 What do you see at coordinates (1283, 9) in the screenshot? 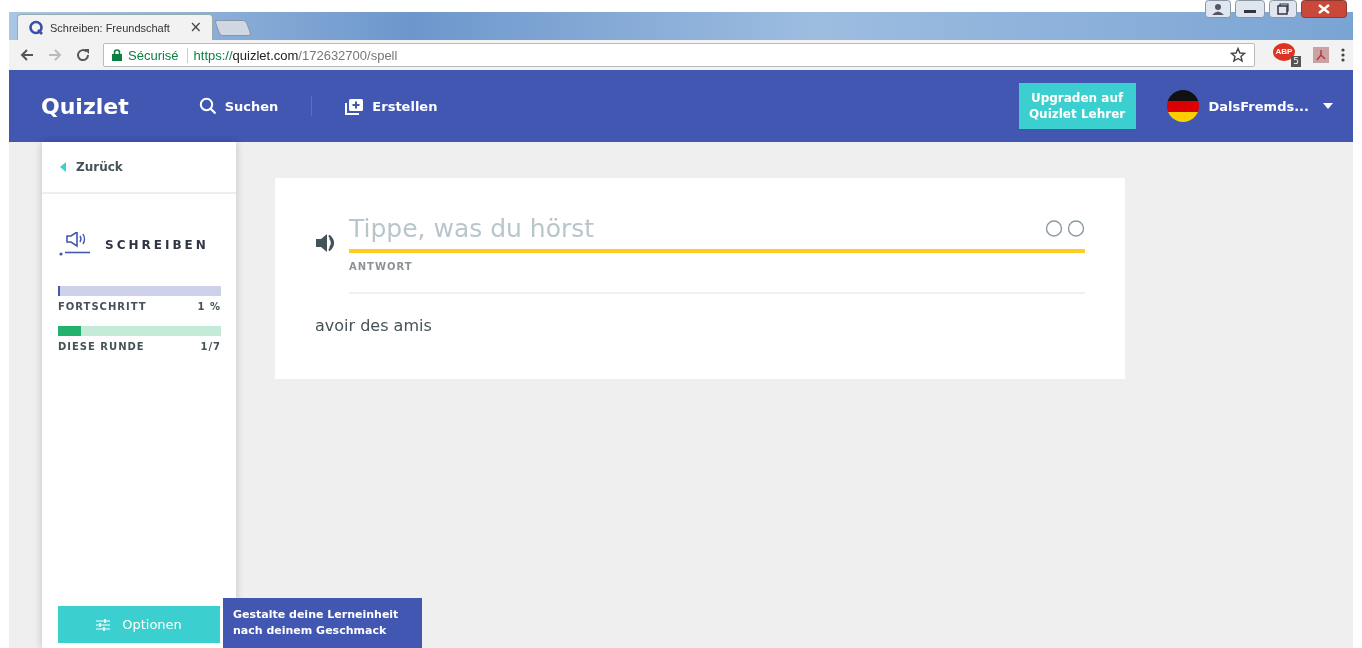
I see `restore-icon` at bounding box center [1283, 9].